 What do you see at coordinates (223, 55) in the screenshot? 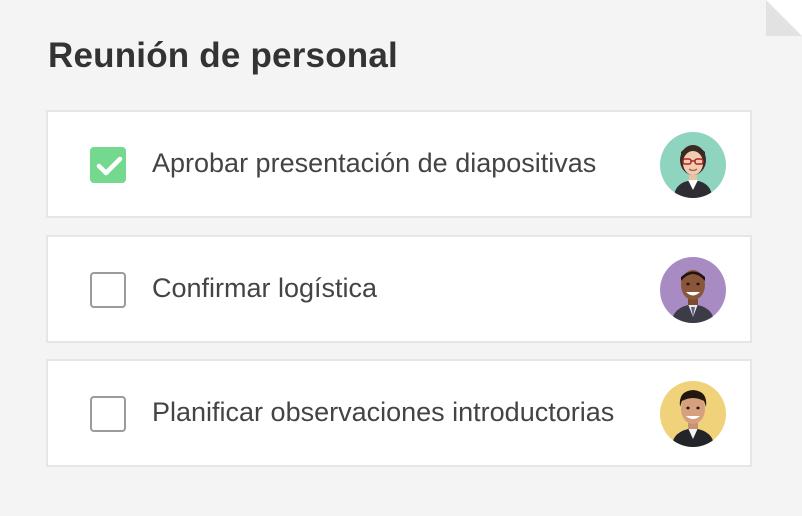
I see `page-title: Reunión de personal` at bounding box center [223, 55].